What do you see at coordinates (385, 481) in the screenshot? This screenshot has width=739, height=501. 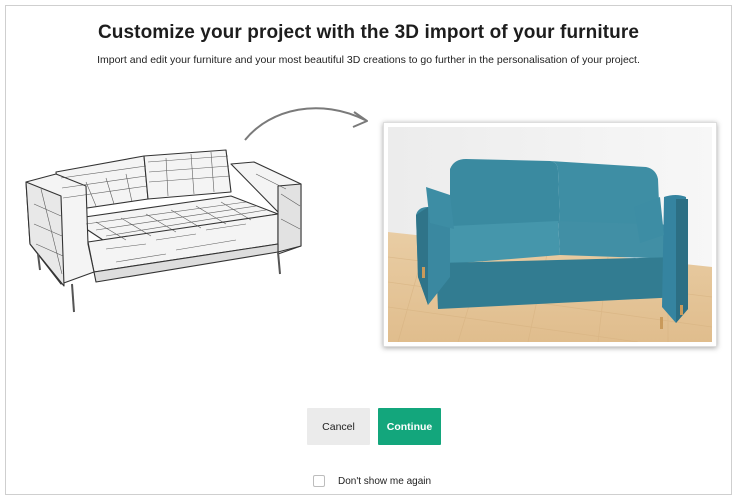 I see `dont-show-again-label: Don't show me again` at bounding box center [385, 481].